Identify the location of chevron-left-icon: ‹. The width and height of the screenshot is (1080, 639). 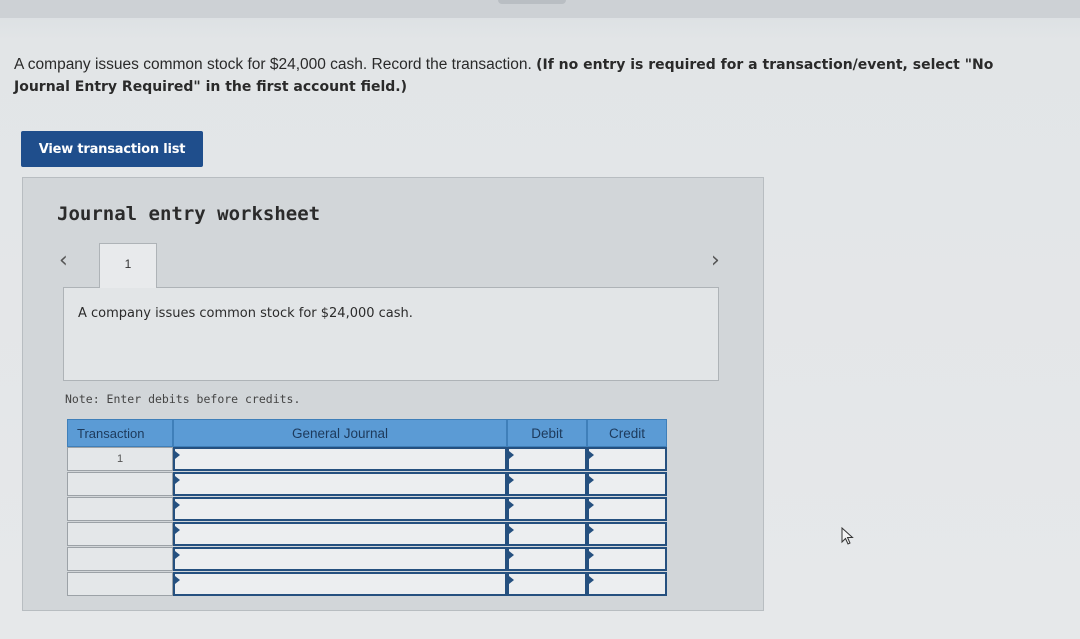
(63, 260).